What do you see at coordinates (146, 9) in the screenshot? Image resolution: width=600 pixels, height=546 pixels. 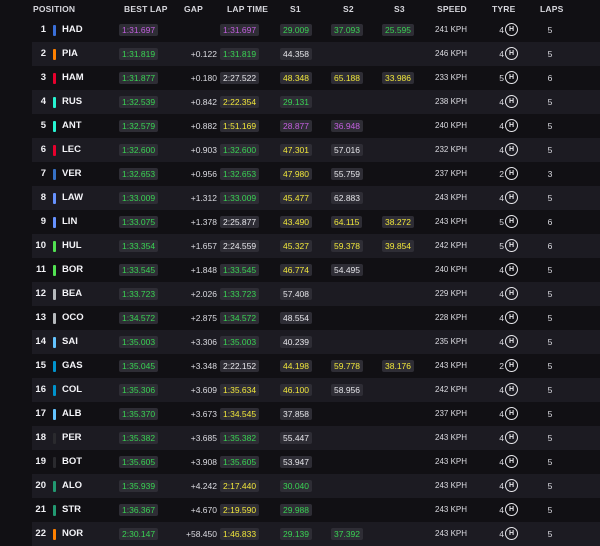 I see `header-best-lap: BEST LAP` at bounding box center [146, 9].